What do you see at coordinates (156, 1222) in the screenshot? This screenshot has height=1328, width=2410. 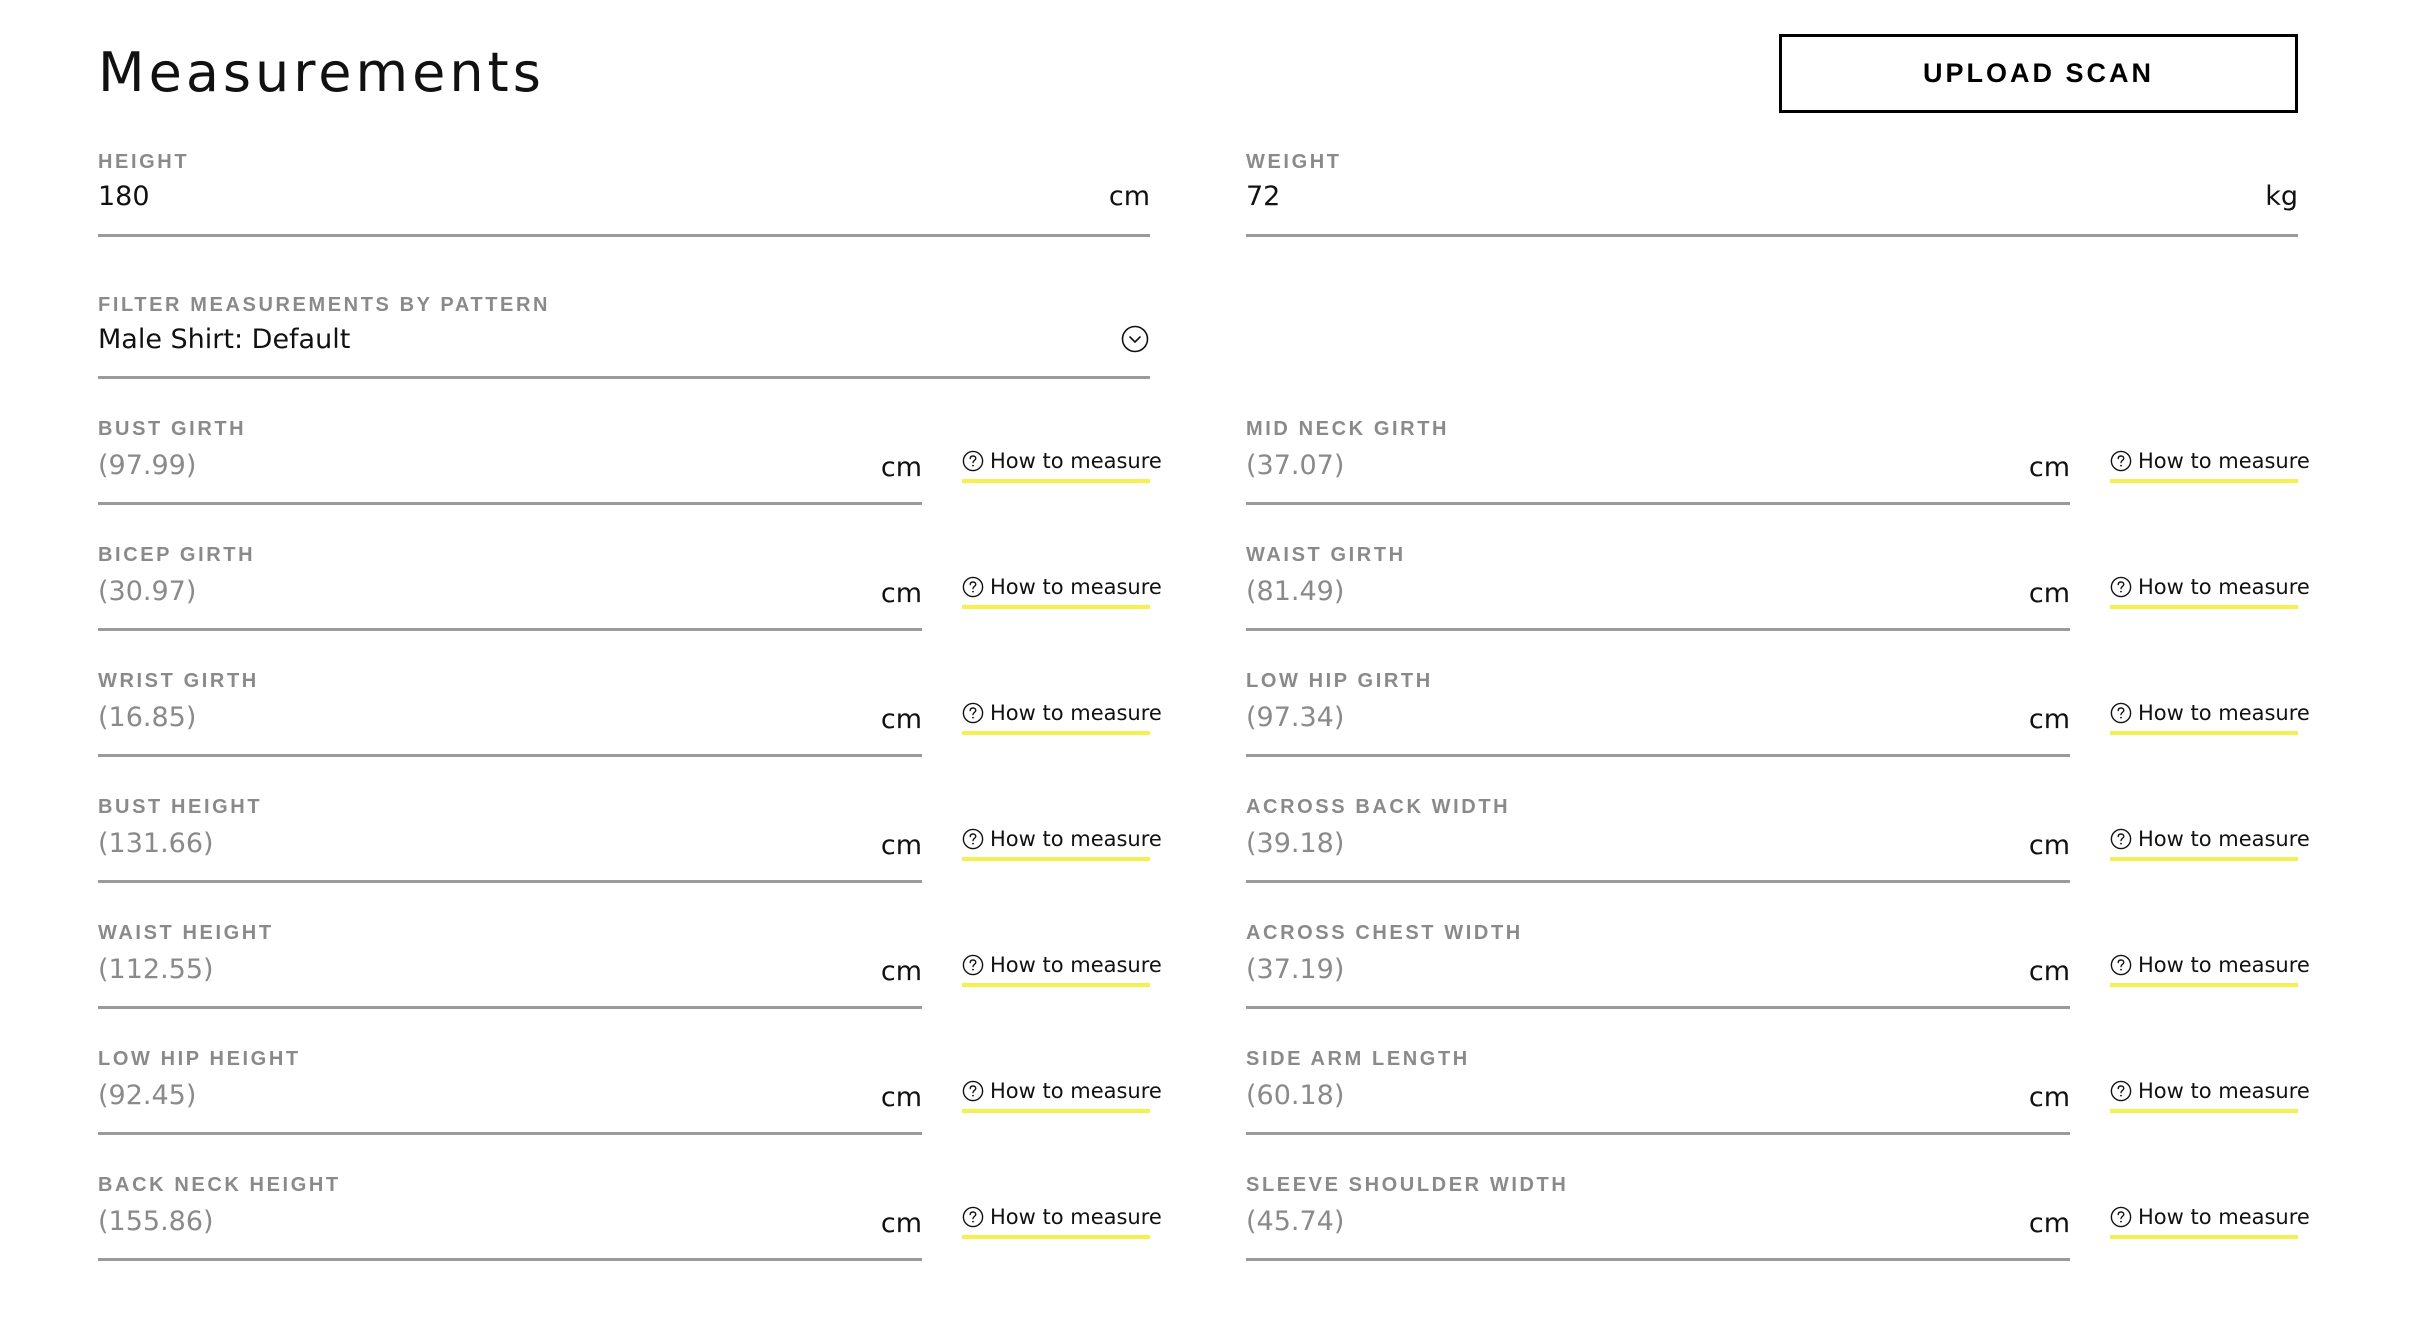 I see `measurement-input: (155.86)` at bounding box center [156, 1222].